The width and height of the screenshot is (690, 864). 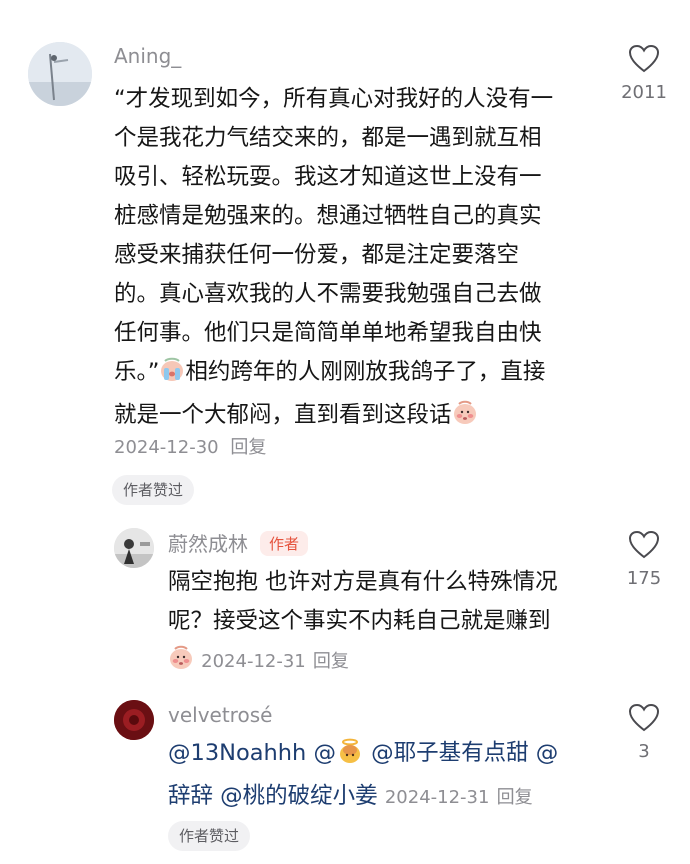 I want to click on comment-line: 隔空抱抱 也许对方是真有什么特殊情况, so click(x=363, y=582).